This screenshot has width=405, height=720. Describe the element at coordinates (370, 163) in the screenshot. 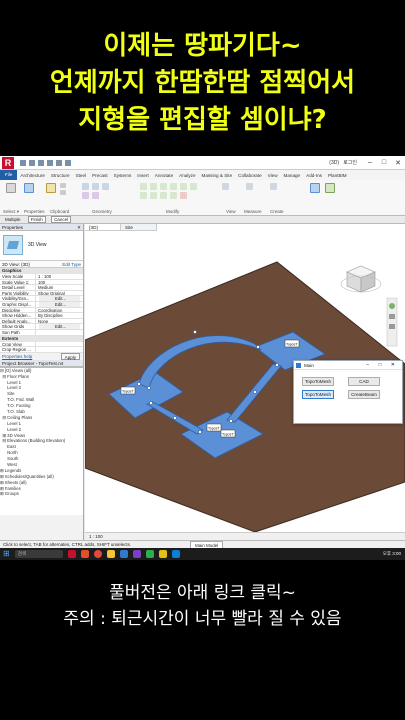

I see `minimize-button: –` at that location.